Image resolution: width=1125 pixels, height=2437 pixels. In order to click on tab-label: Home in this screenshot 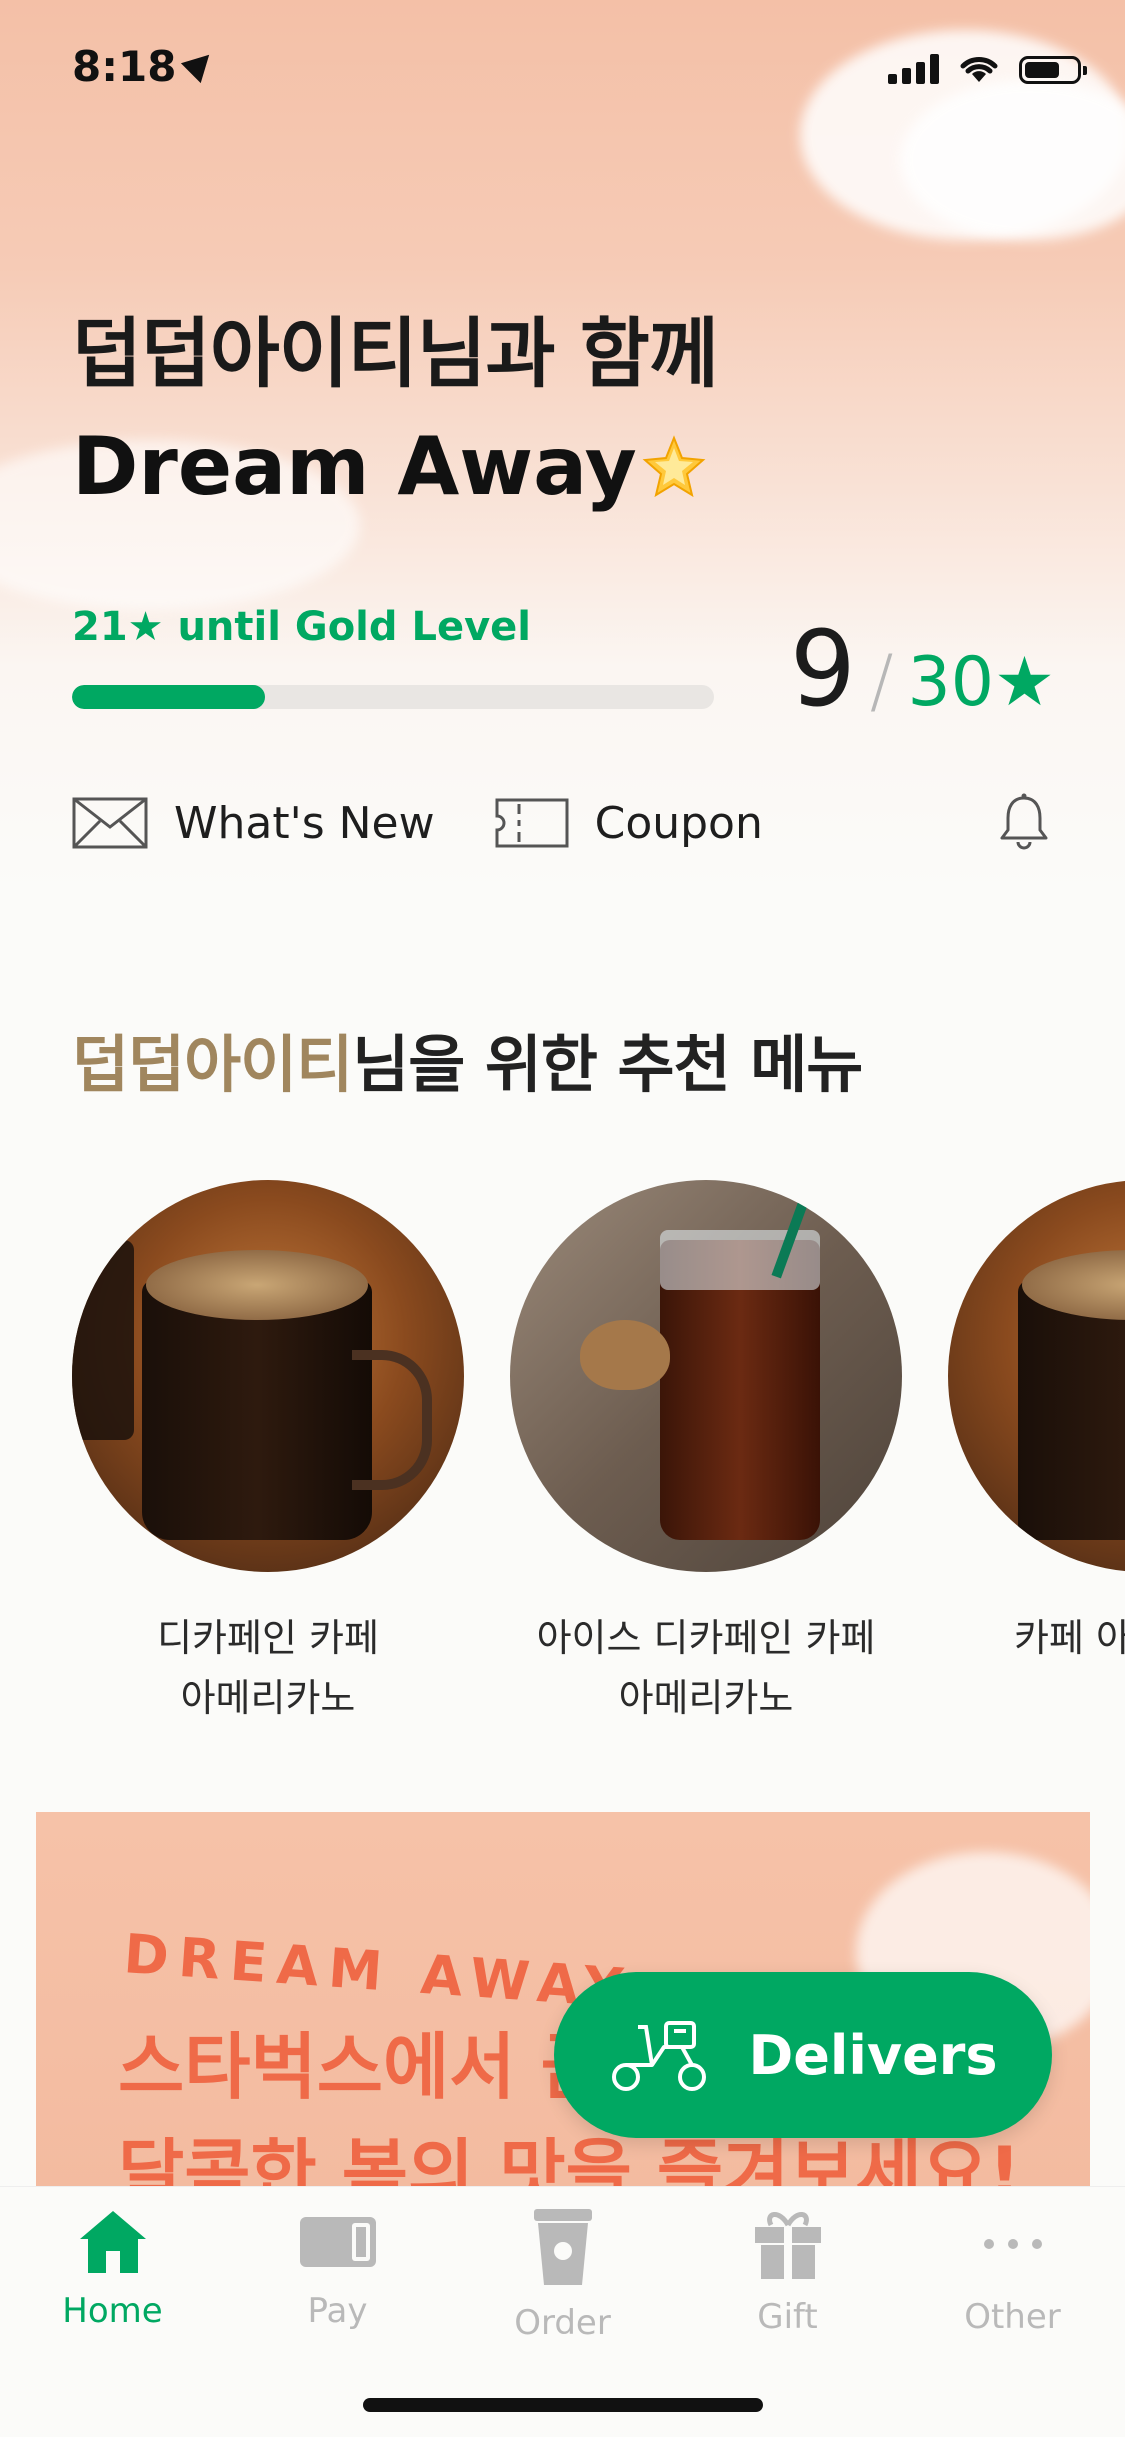, I will do `click(112, 2311)`.